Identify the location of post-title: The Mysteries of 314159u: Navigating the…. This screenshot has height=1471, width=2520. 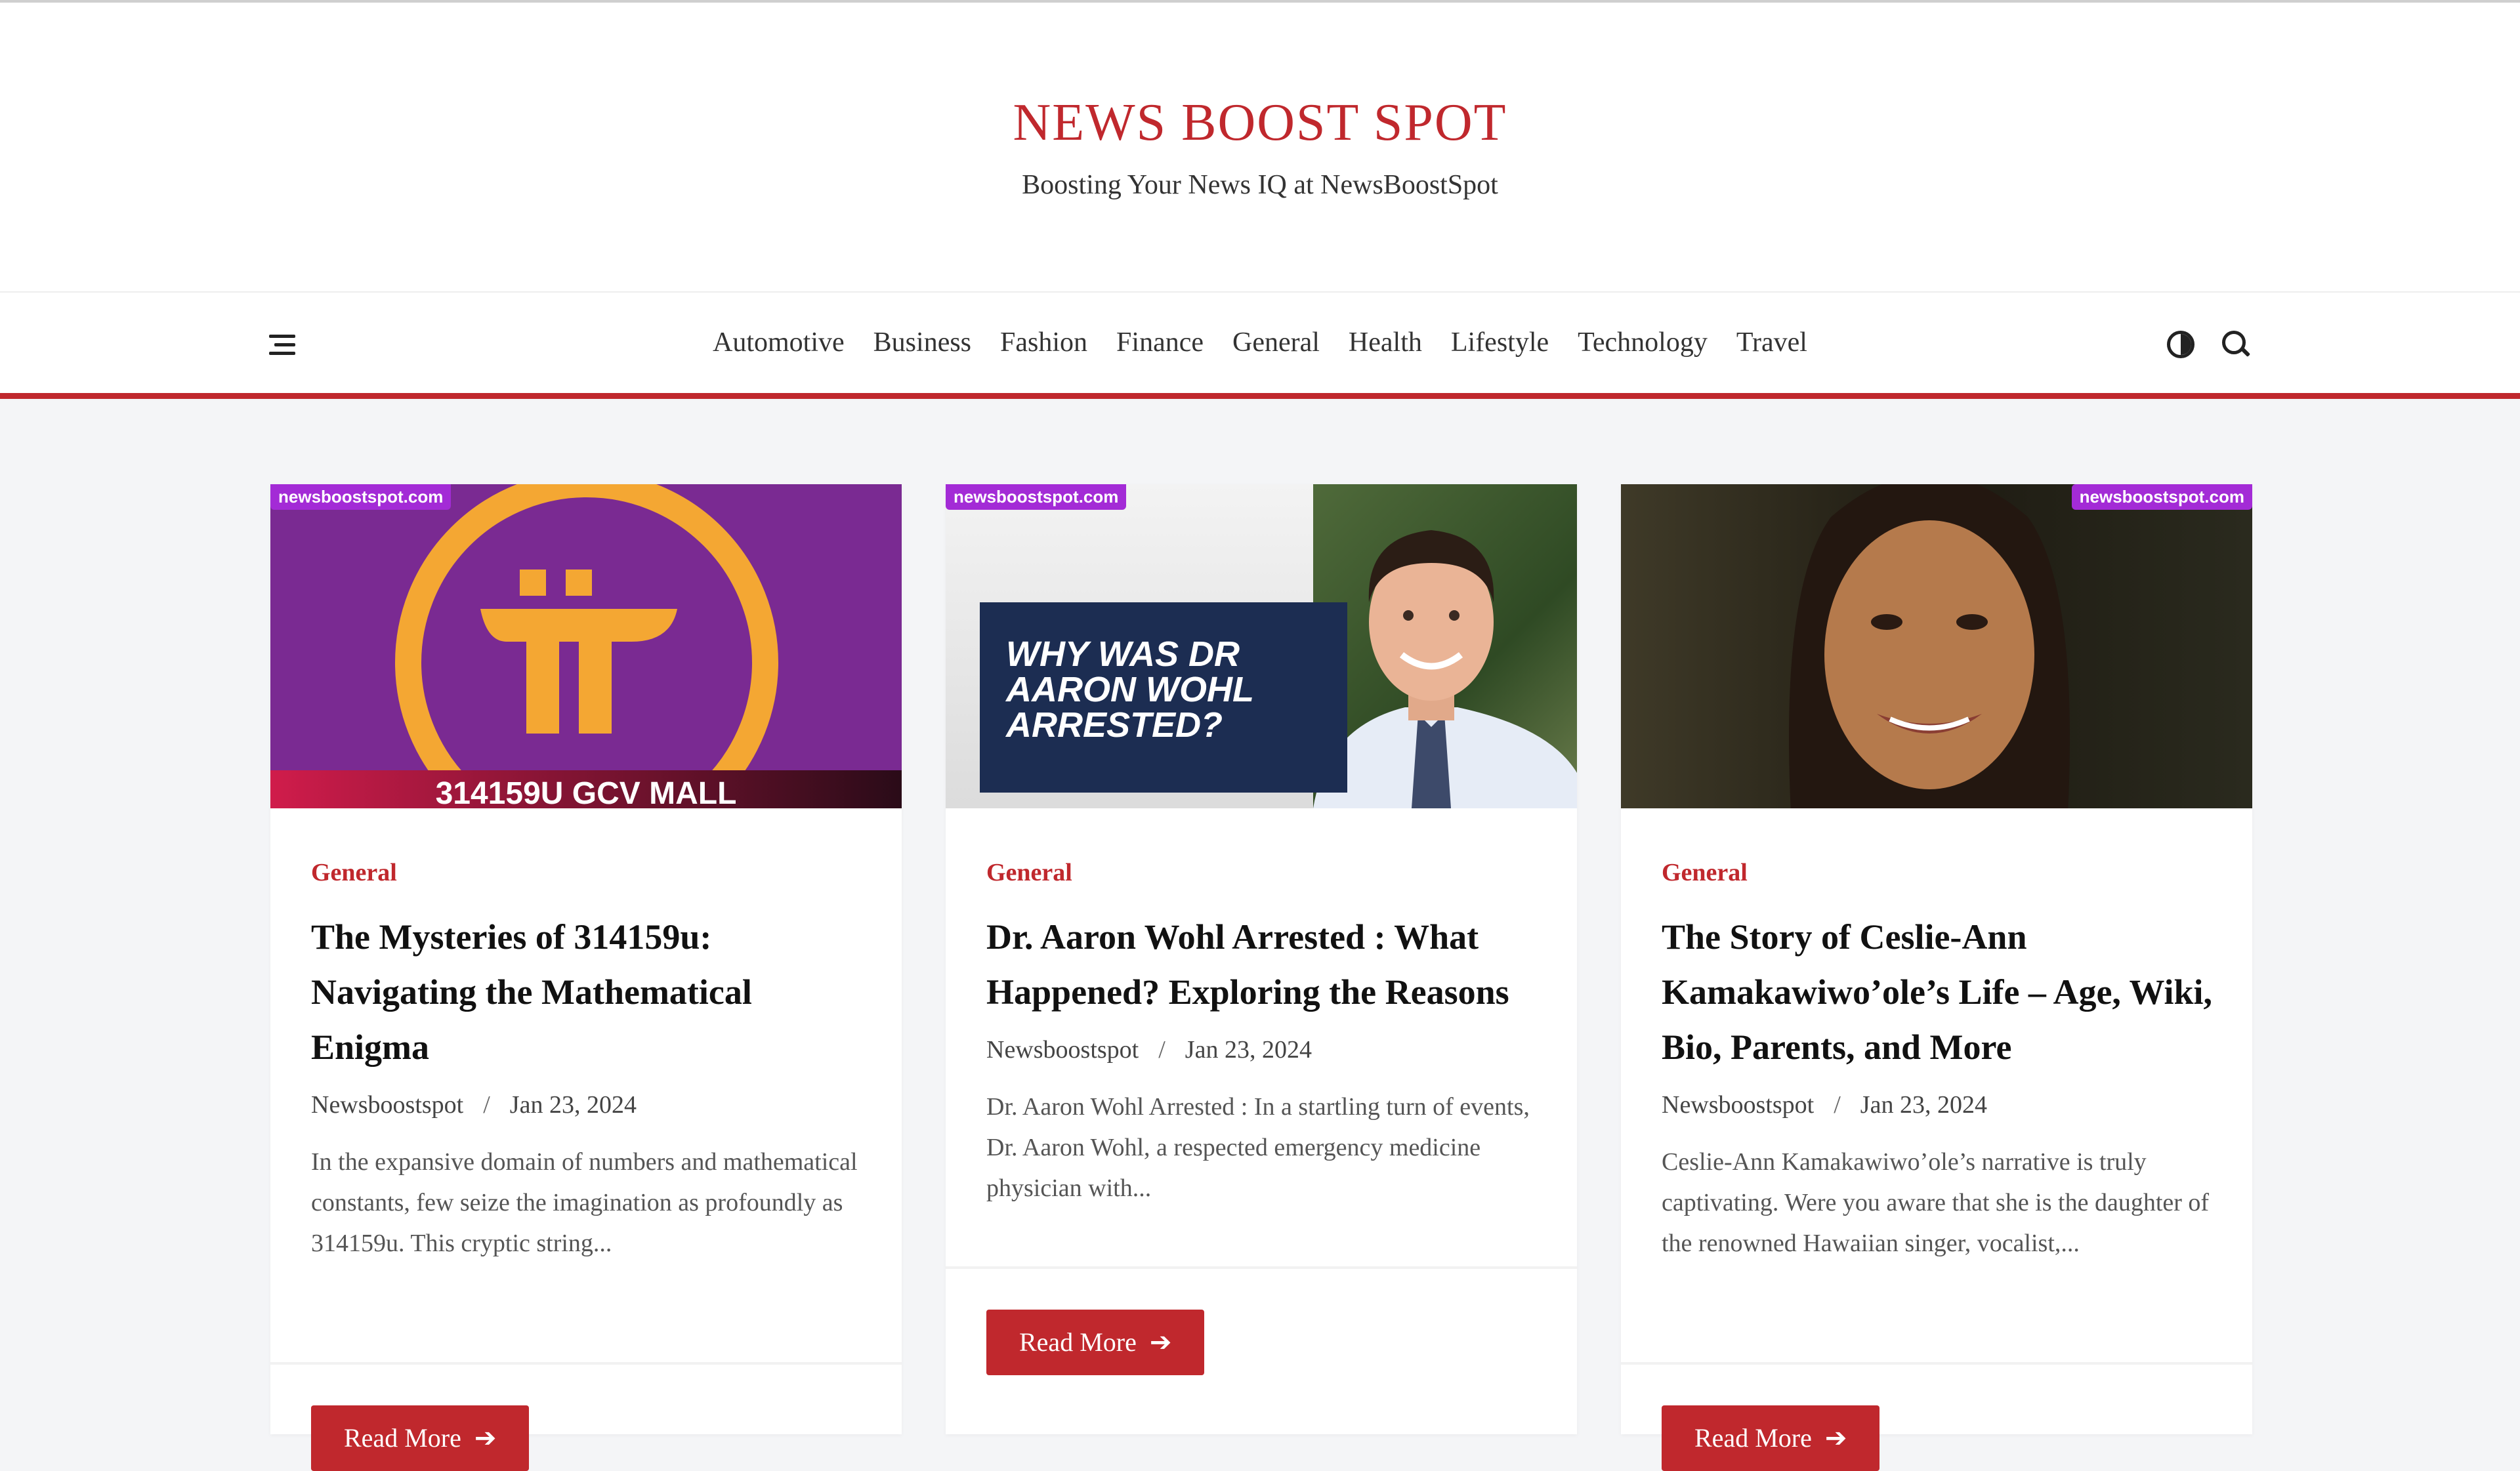
(590, 992).